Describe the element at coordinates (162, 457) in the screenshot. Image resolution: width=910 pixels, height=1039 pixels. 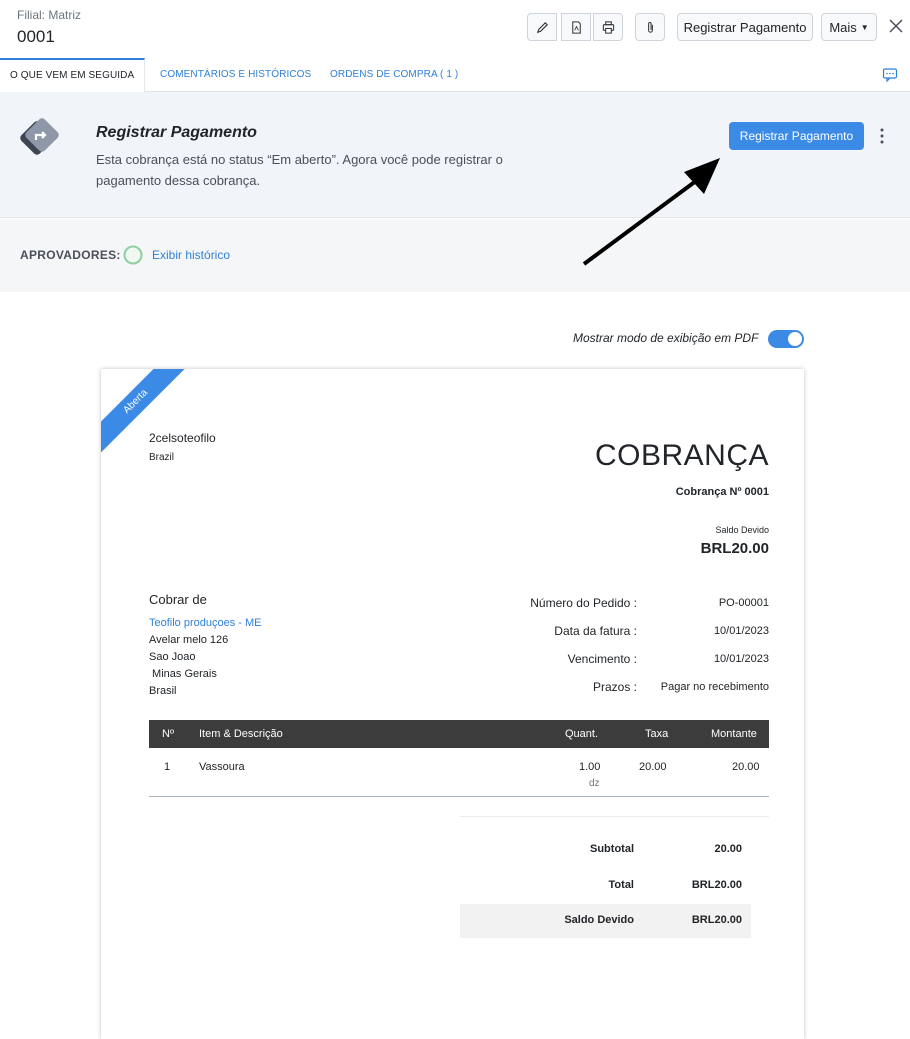
I see `organization-country: Brazil` at that location.